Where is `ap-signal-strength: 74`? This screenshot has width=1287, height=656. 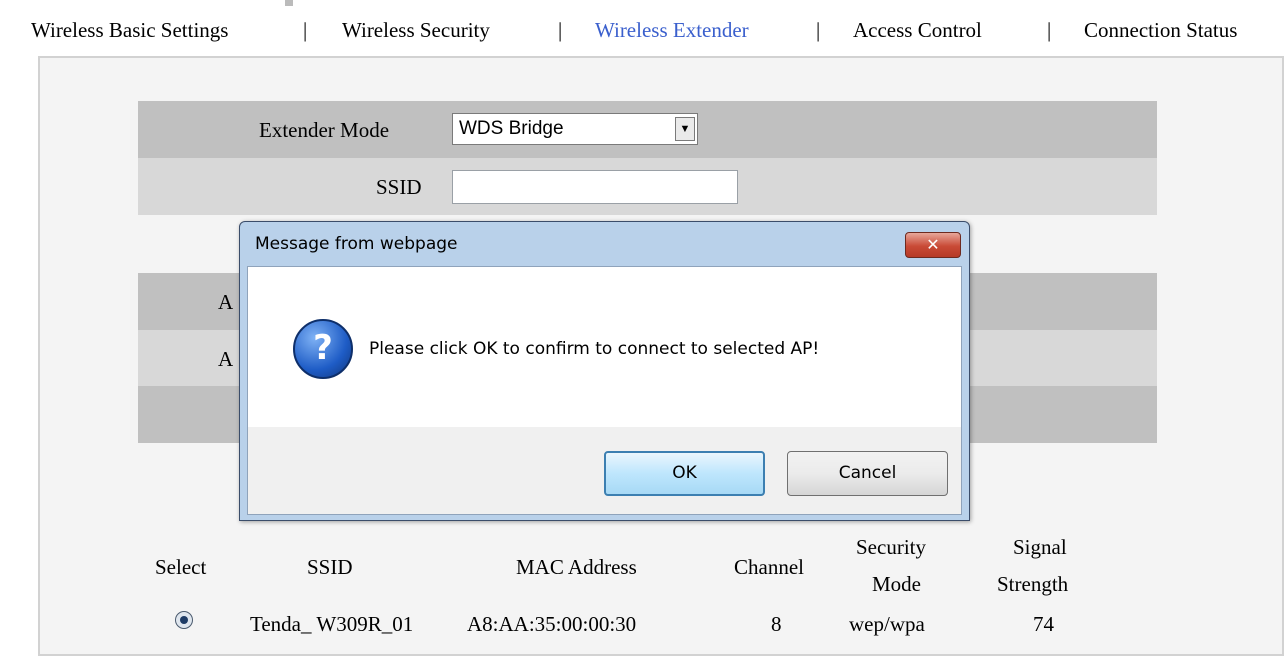 ap-signal-strength: 74 is located at coordinates (1043, 624).